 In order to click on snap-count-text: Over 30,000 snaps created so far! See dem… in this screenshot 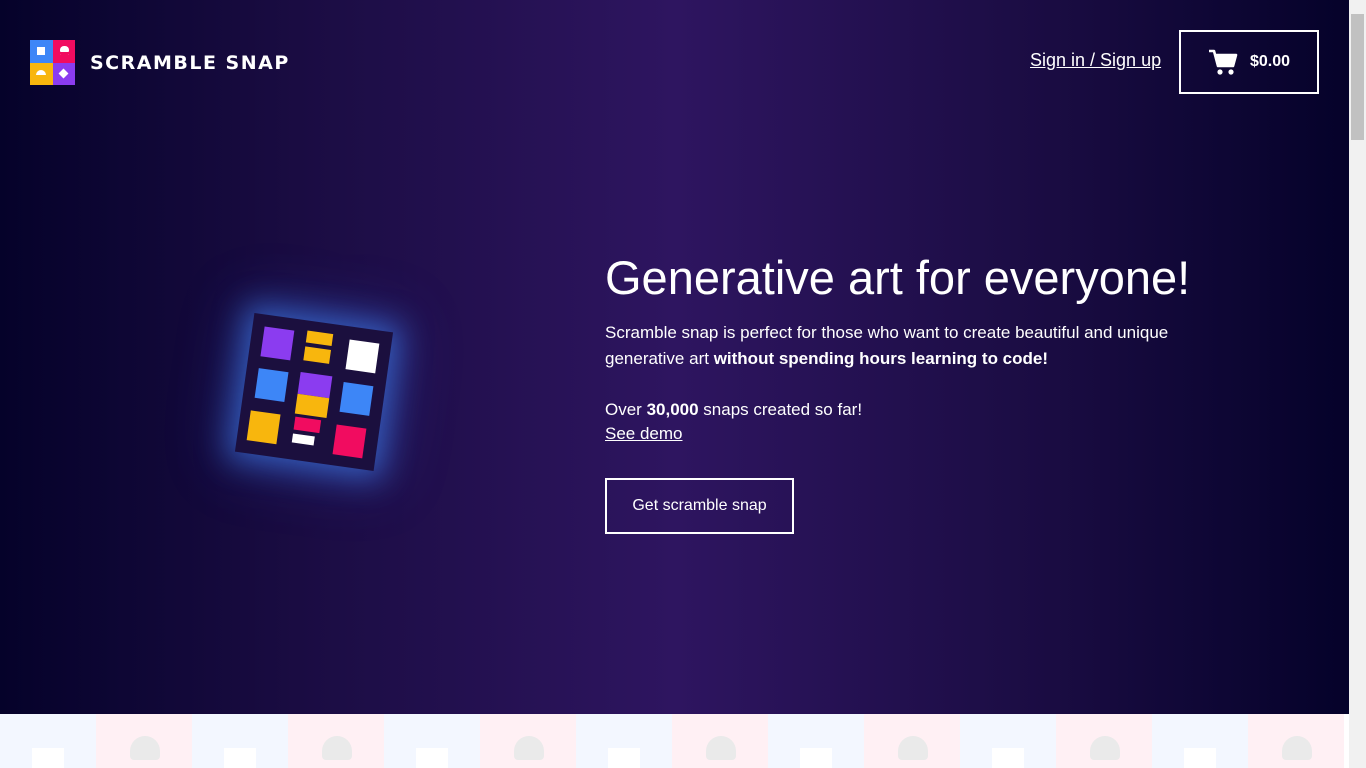, I will do `click(955, 422)`.